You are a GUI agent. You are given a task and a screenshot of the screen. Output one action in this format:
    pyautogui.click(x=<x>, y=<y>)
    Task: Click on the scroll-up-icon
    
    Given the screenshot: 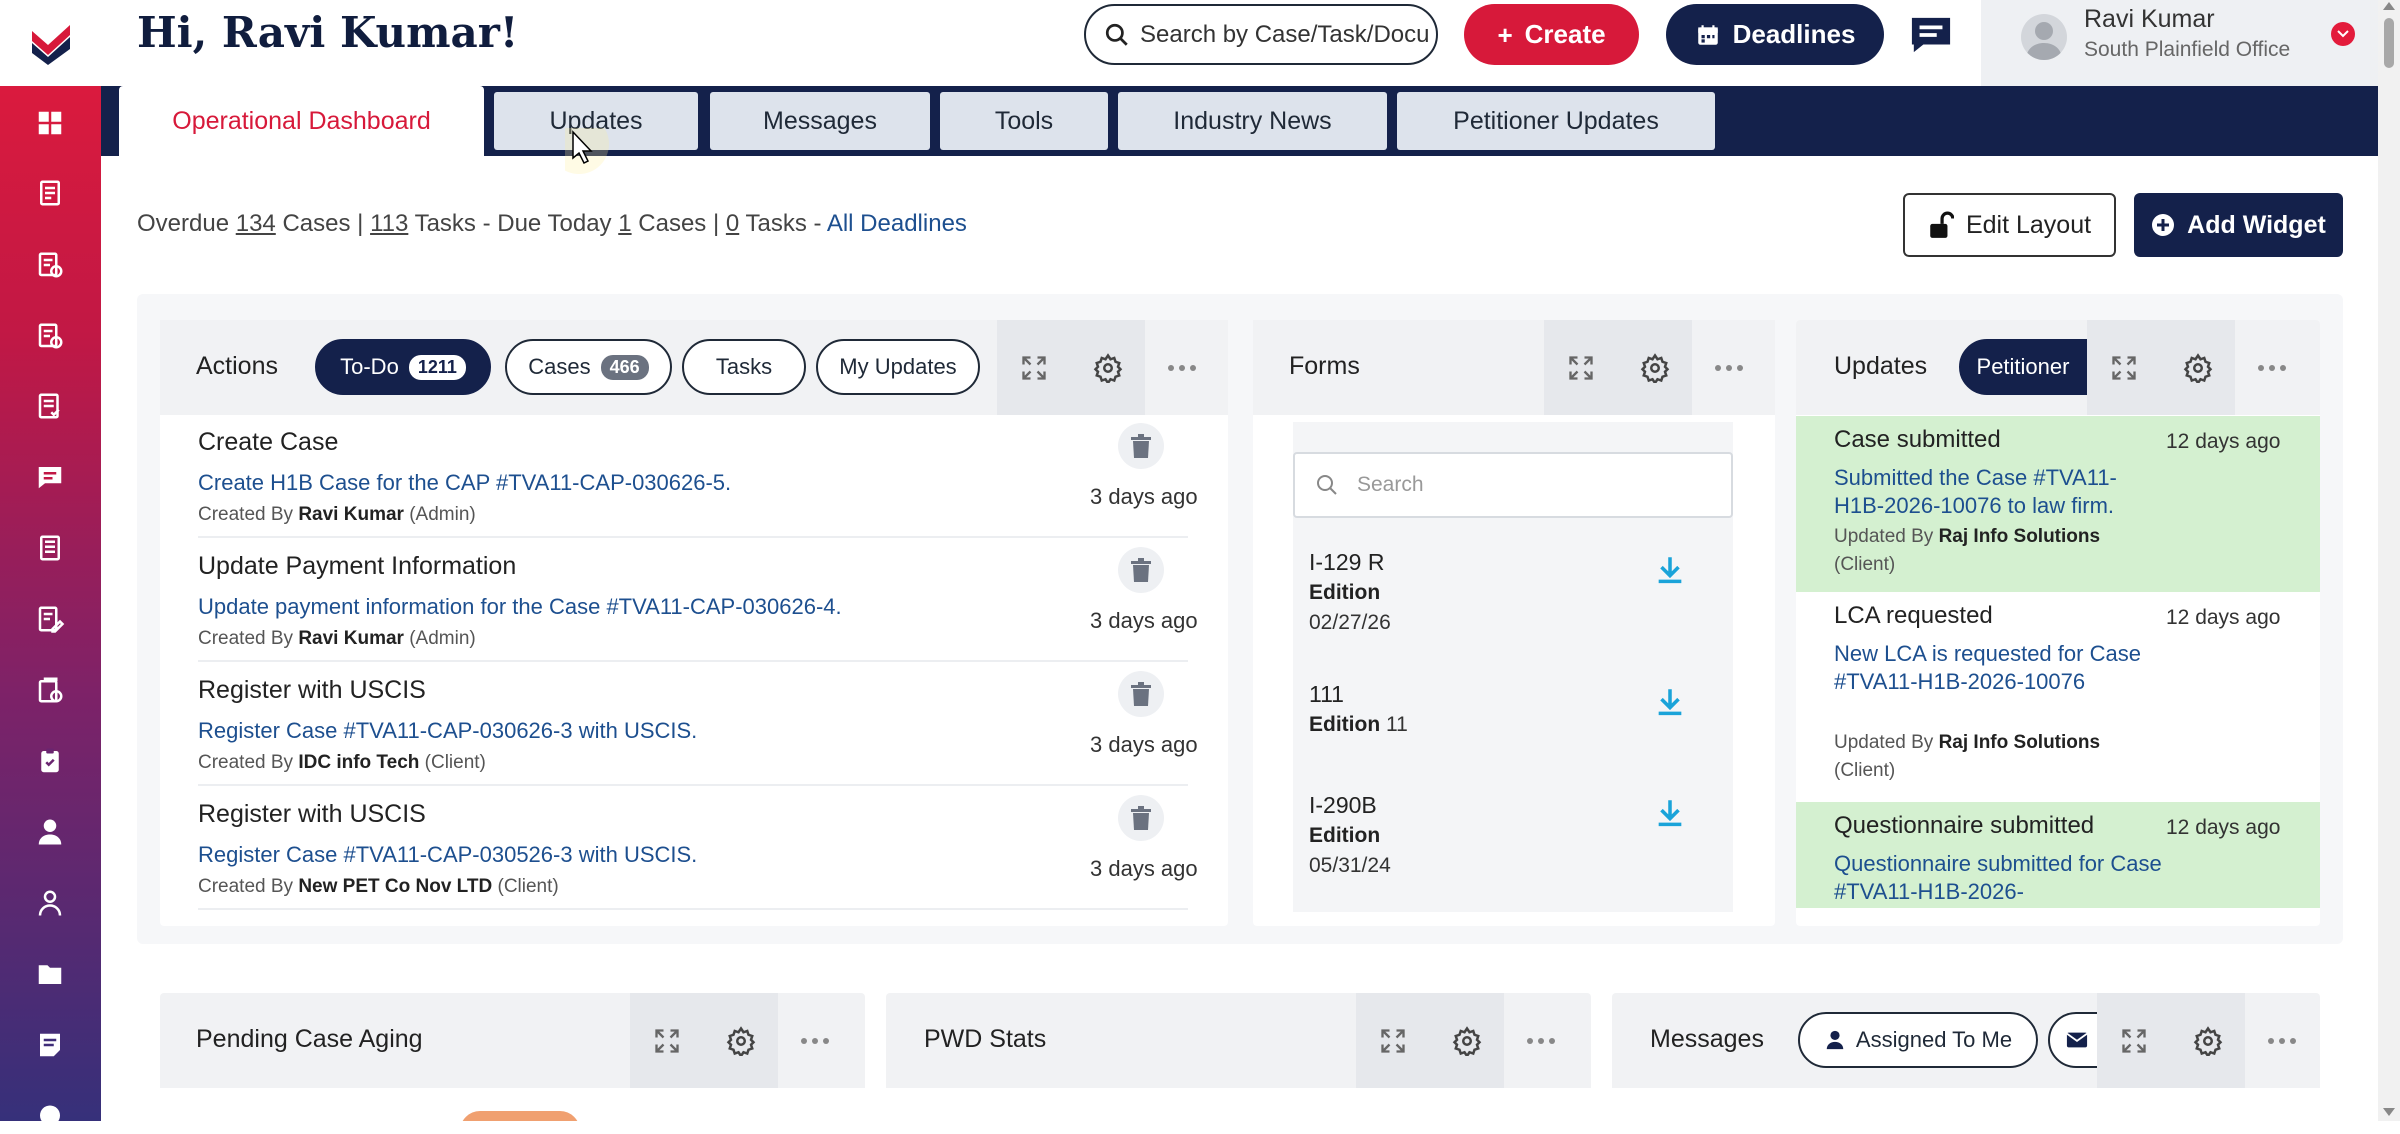 What is the action you would take?
    pyautogui.click(x=2389, y=6)
    